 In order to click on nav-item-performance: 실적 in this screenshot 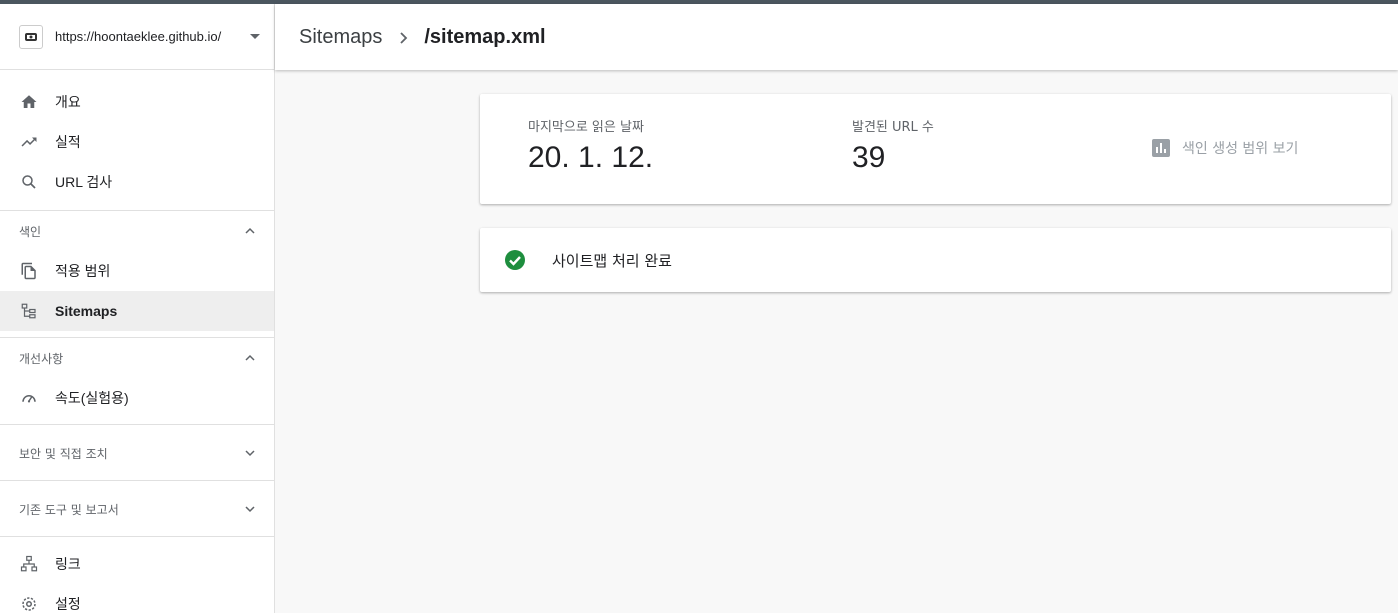, I will do `click(137, 142)`.